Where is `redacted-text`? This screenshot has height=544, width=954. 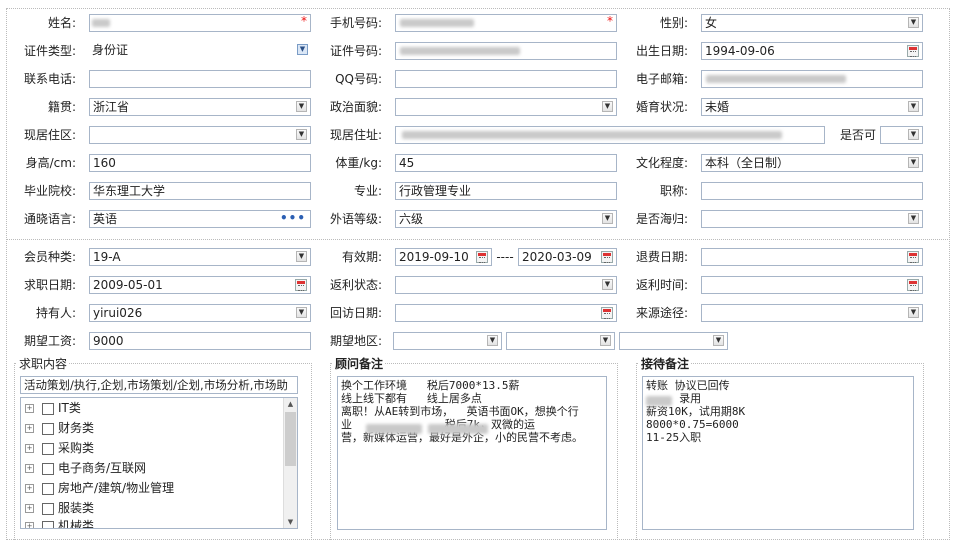
redacted-text is located at coordinates (659, 401).